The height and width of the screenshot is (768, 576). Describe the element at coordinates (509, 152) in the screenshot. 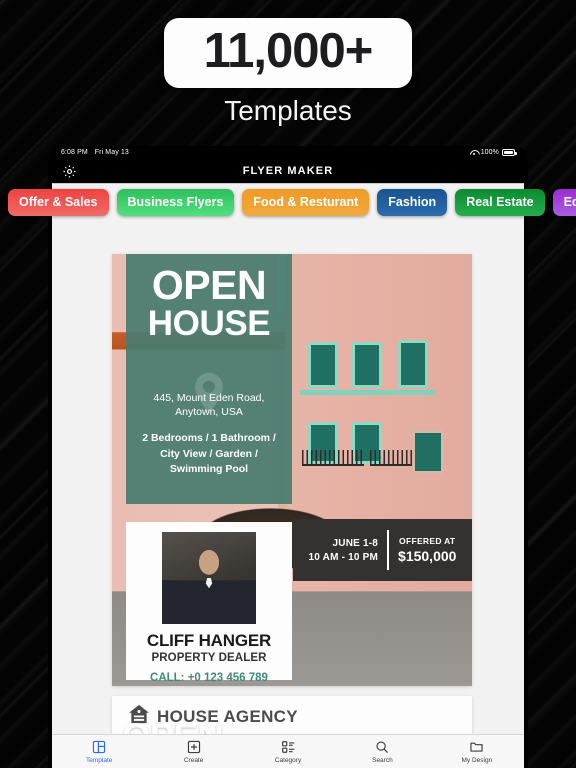

I see `battery-icon` at that location.